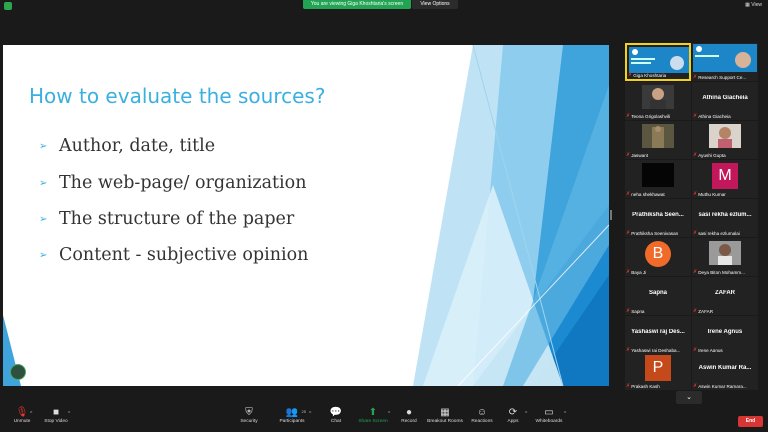 This screenshot has height=432, width=768. I want to click on chat-button: 💬 Chat, so click(336, 418).